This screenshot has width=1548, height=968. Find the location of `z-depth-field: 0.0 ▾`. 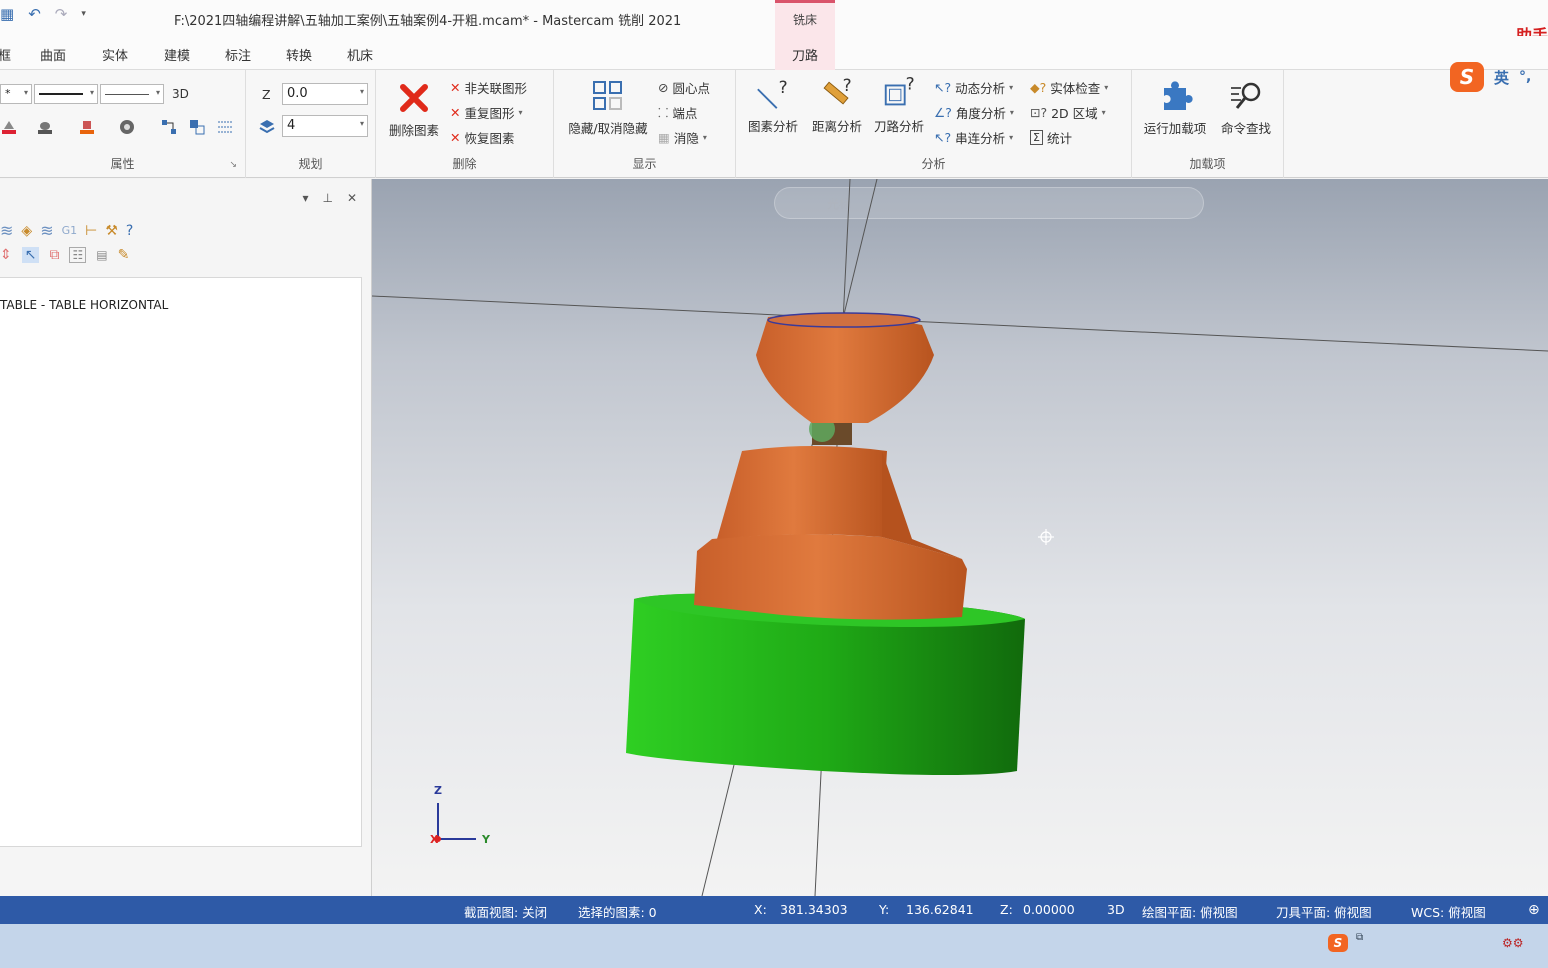

z-depth-field: 0.0 ▾ is located at coordinates (325, 94).